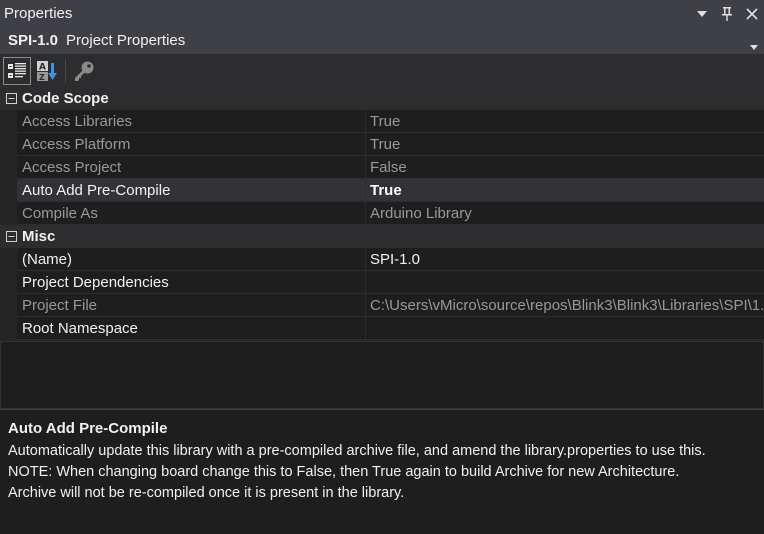 The height and width of the screenshot is (534, 764). What do you see at coordinates (191, 259) in the screenshot?
I see `property-name: (Name)` at bounding box center [191, 259].